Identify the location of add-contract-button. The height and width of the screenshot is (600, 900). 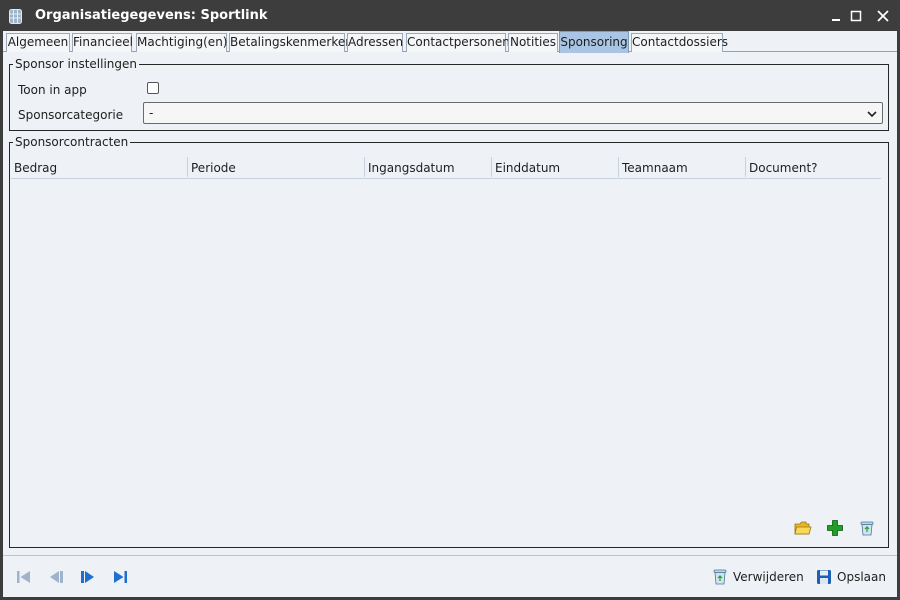
(835, 528).